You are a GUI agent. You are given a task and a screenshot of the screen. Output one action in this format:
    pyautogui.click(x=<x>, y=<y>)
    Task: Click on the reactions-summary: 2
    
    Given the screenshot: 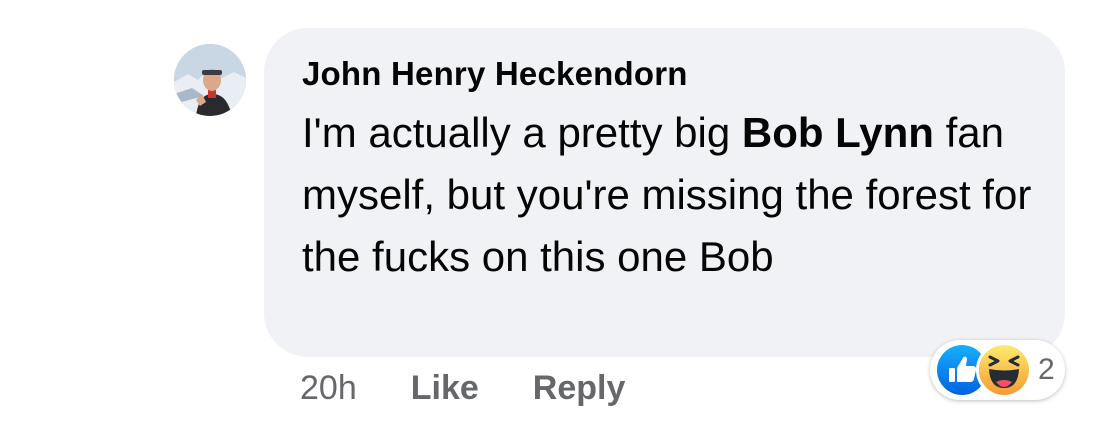 What is the action you would take?
    pyautogui.click(x=997, y=370)
    